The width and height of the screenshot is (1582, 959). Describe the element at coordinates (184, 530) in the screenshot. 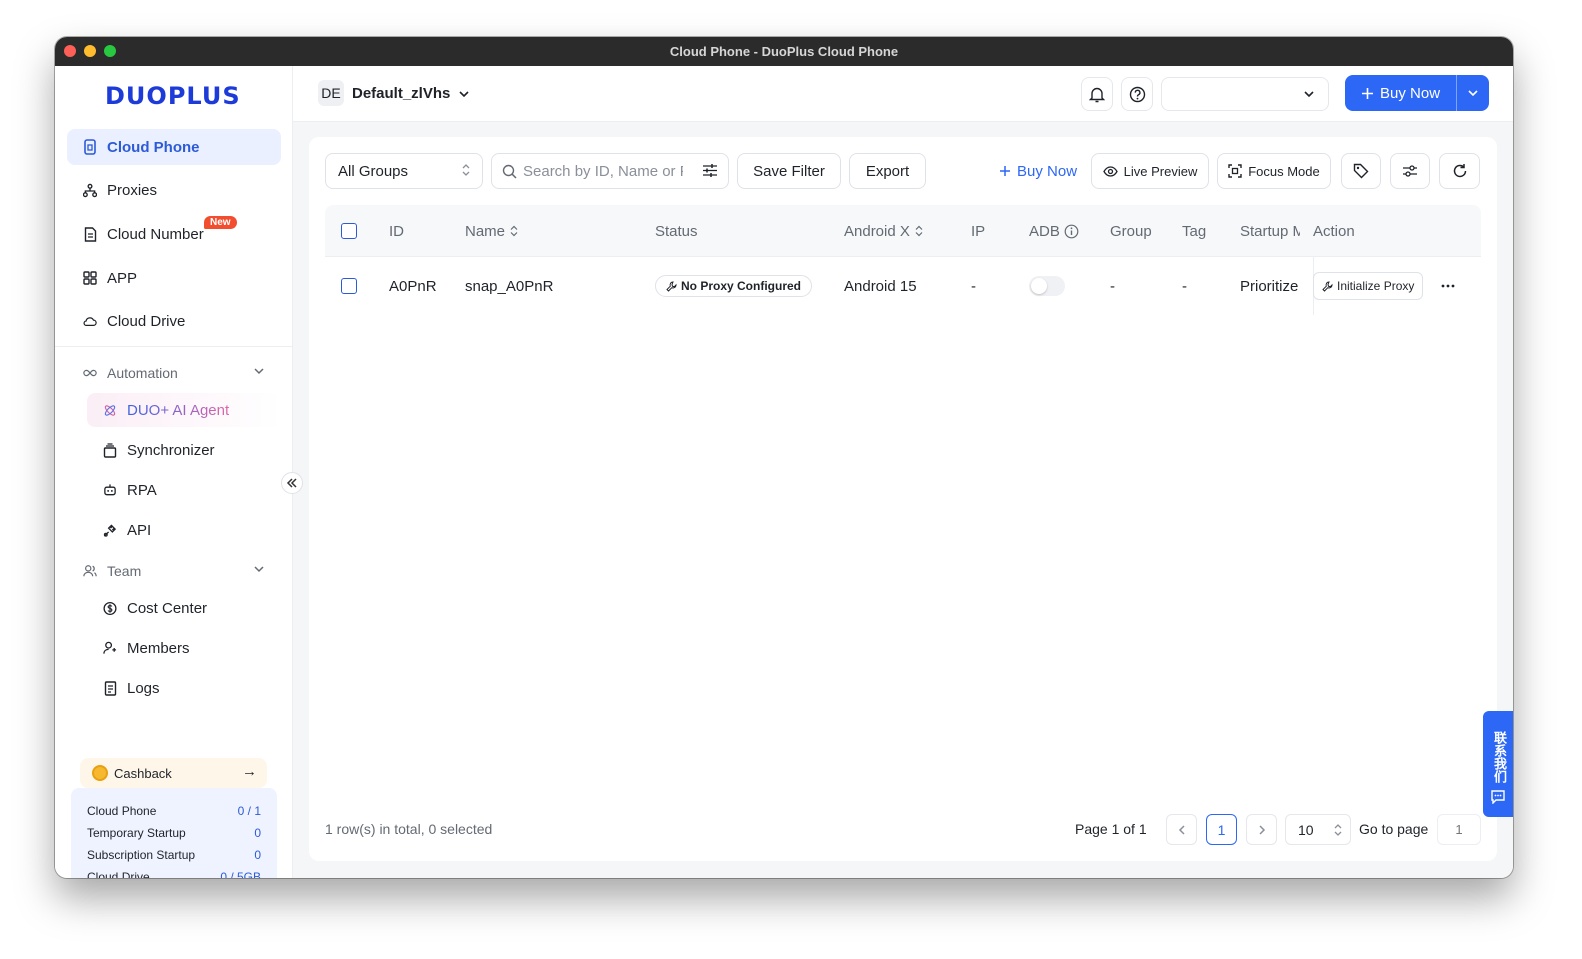

I see `sidebar-item-api: API` at that location.